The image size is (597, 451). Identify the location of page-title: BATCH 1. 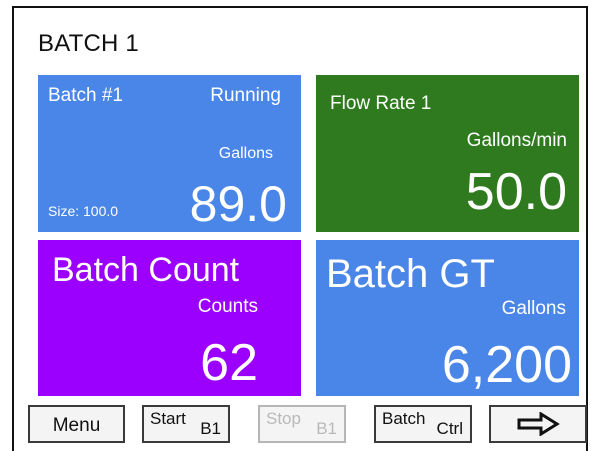
(88, 43).